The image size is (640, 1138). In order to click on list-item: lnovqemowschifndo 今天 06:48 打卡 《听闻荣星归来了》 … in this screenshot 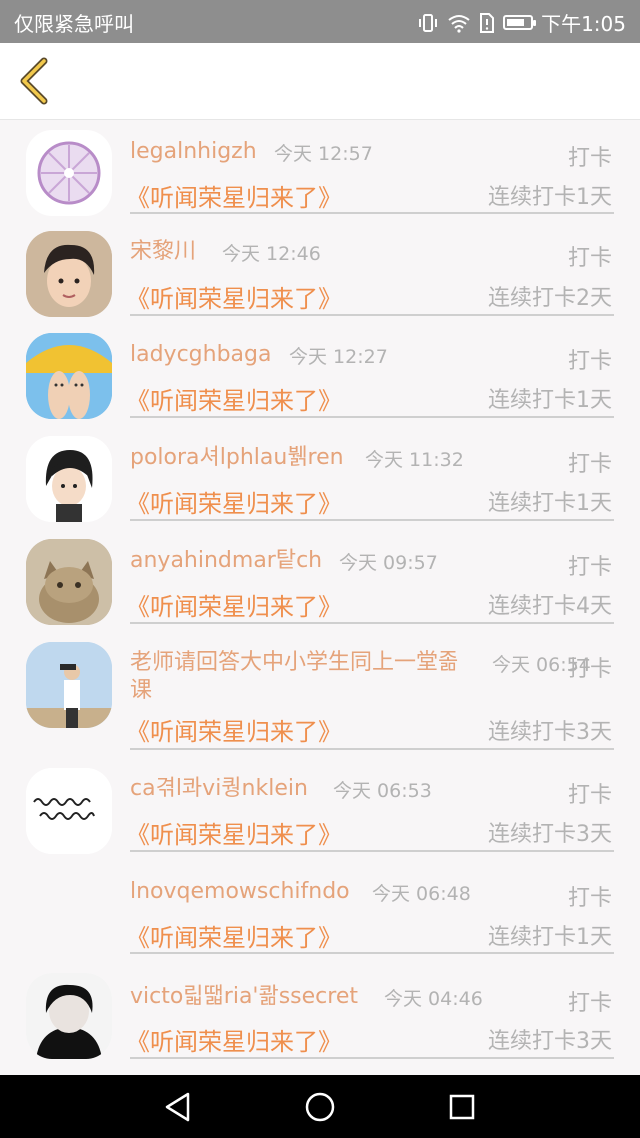, I will do `click(320, 912)`.